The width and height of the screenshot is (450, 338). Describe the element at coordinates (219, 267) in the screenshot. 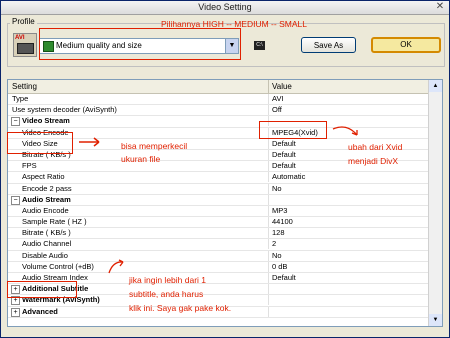

I see `setting-row: Volume Control (+dB) 0 dB` at that location.